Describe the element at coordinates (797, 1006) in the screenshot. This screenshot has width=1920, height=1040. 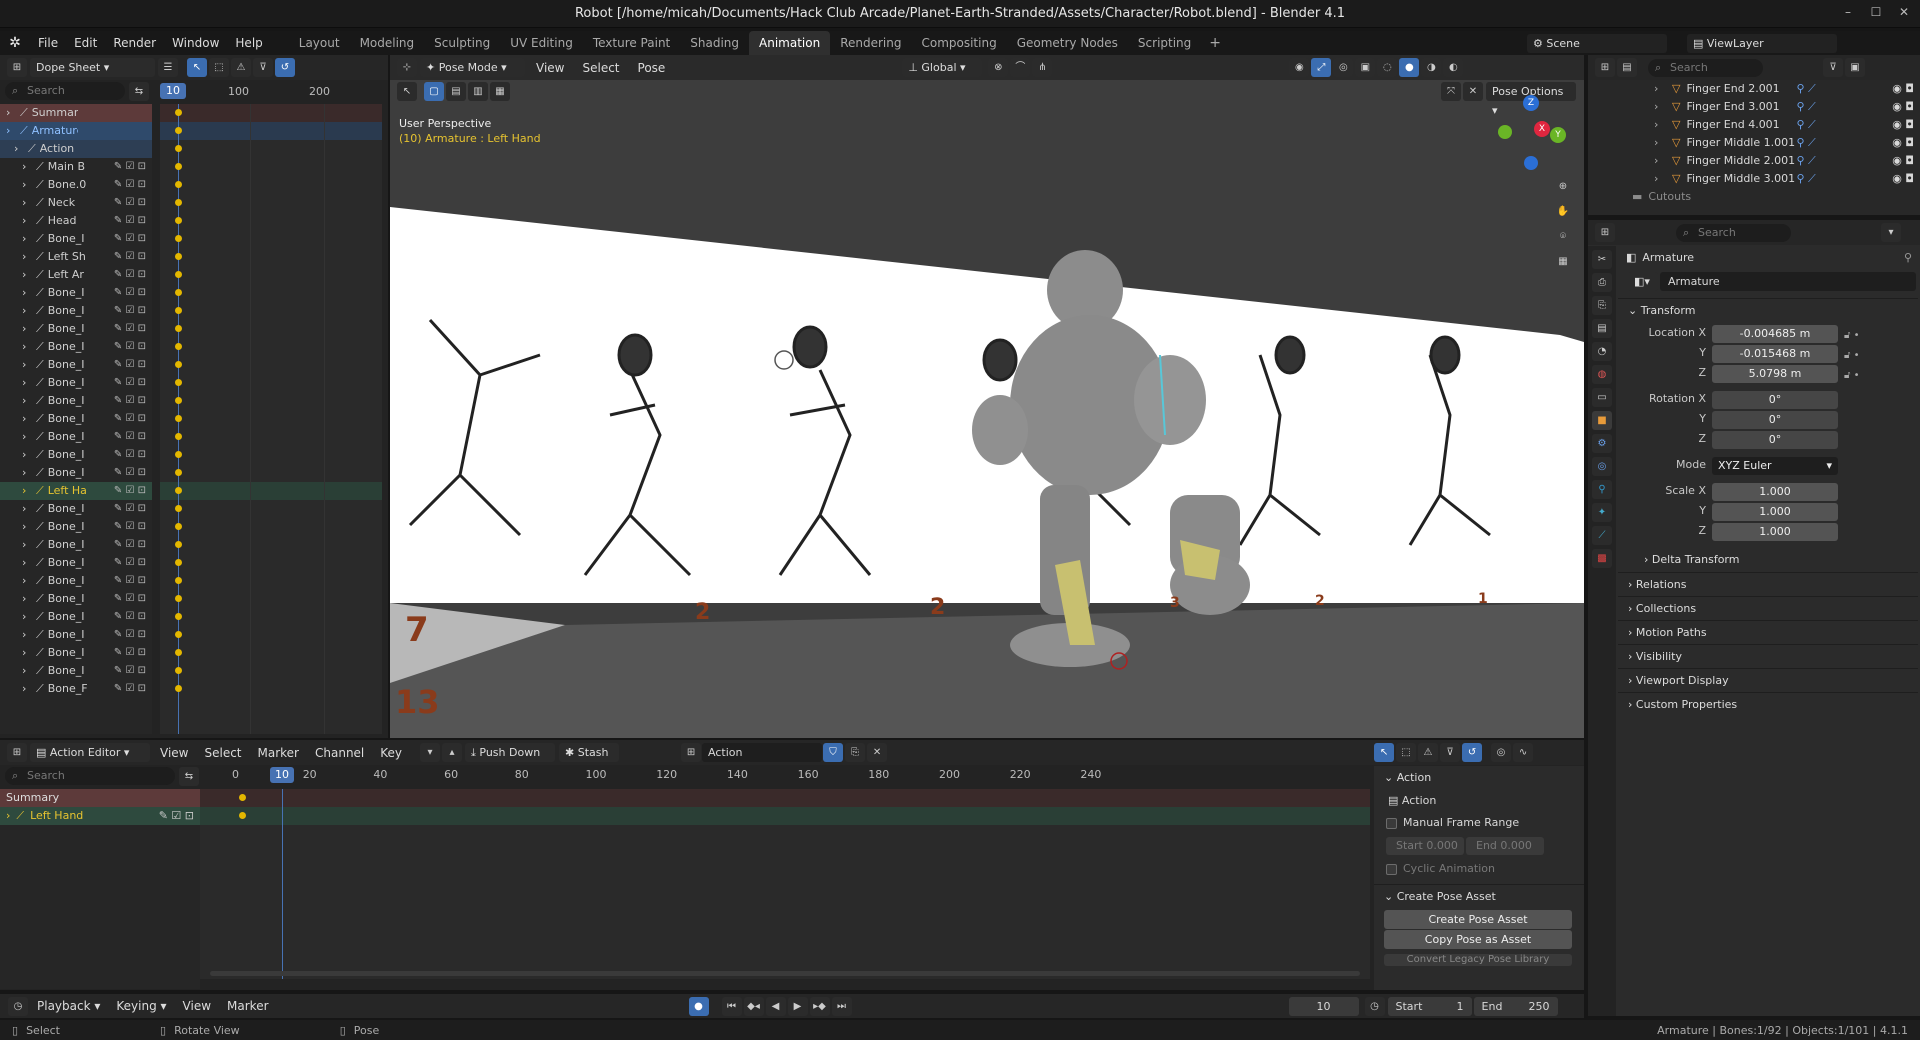
I see `play-icon: ▶` at that location.